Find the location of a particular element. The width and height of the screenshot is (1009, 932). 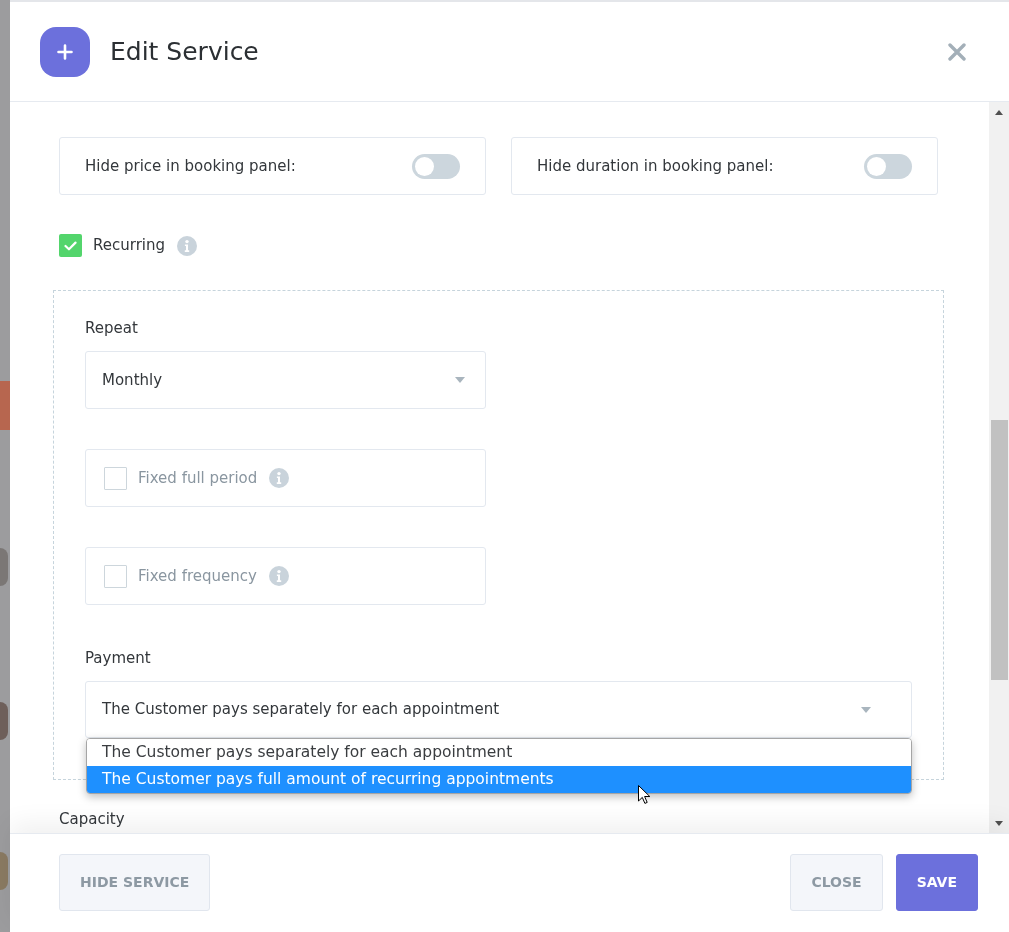

check-icon is located at coordinates (70, 245).